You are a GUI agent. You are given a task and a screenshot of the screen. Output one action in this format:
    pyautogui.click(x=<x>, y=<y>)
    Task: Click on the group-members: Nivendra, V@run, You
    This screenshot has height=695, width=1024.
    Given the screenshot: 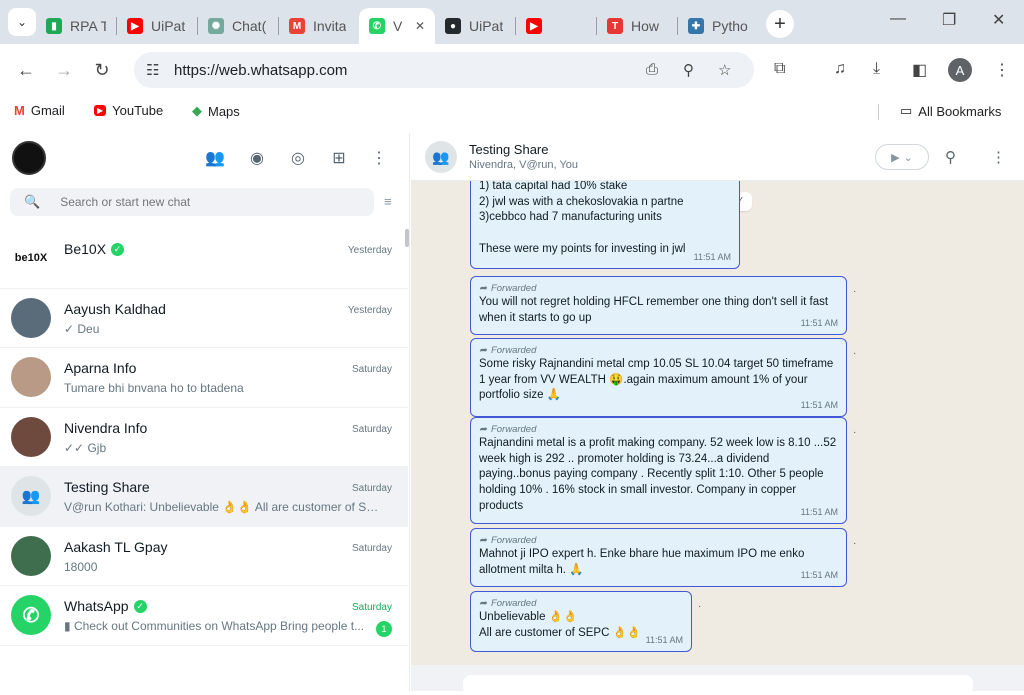 What is the action you would take?
    pyautogui.click(x=524, y=165)
    